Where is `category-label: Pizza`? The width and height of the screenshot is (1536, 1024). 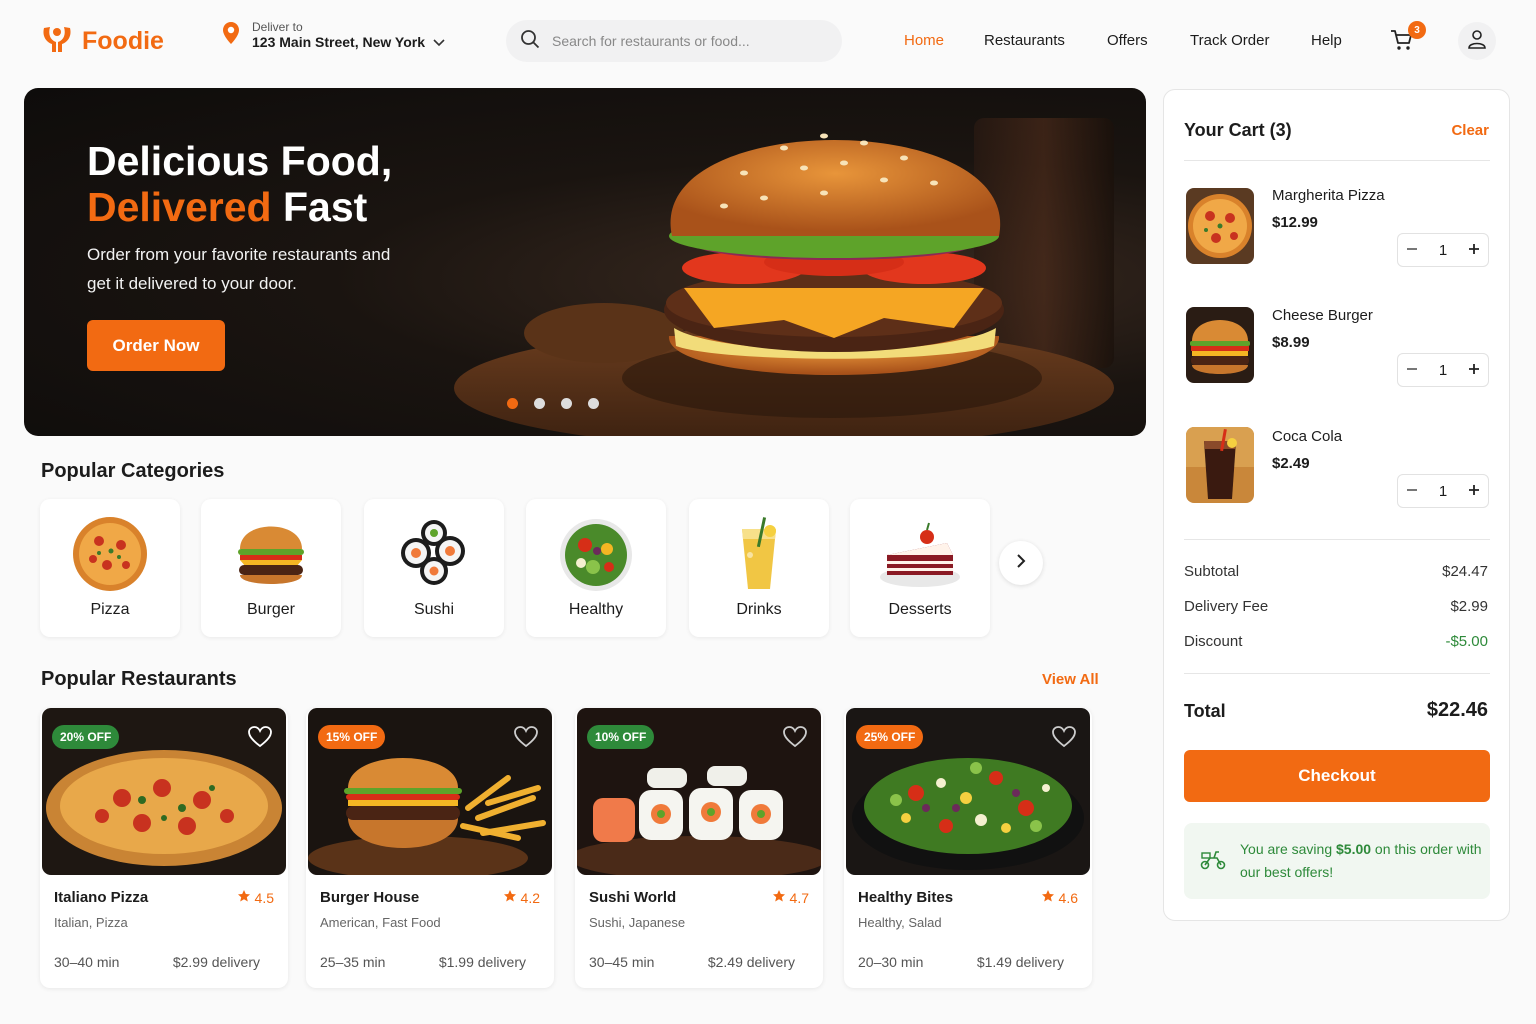
category-label: Pizza is located at coordinates (110, 609).